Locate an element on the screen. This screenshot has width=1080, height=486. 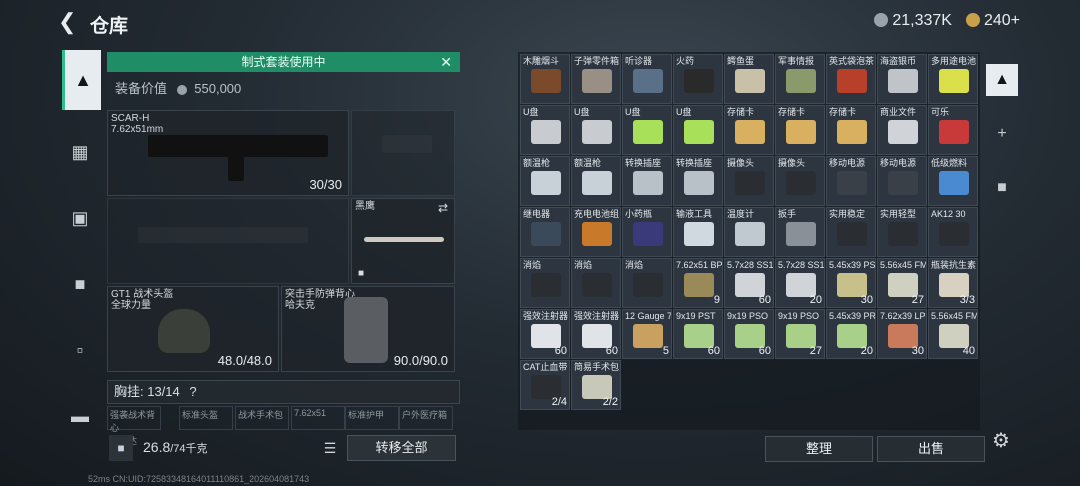
storage-item: 实用轻型 is located at coordinates (902, 232).